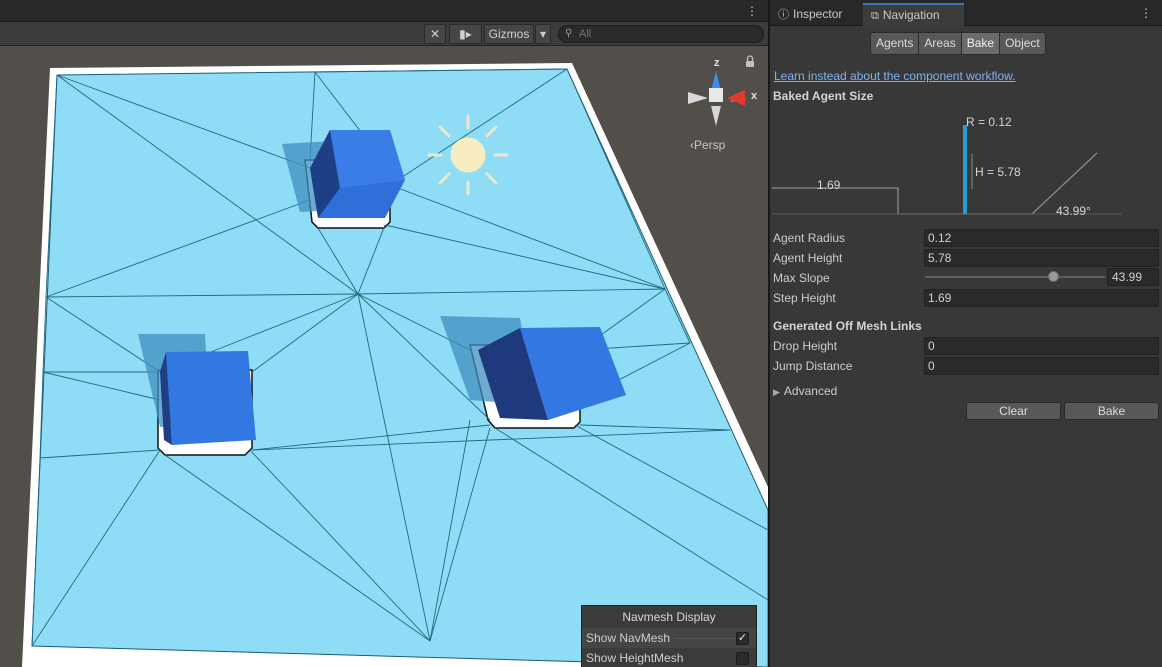 The height and width of the screenshot is (667, 1162). Describe the element at coordinates (829, 185) in the screenshot. I see `step-height-caption: 1.69` at that location.